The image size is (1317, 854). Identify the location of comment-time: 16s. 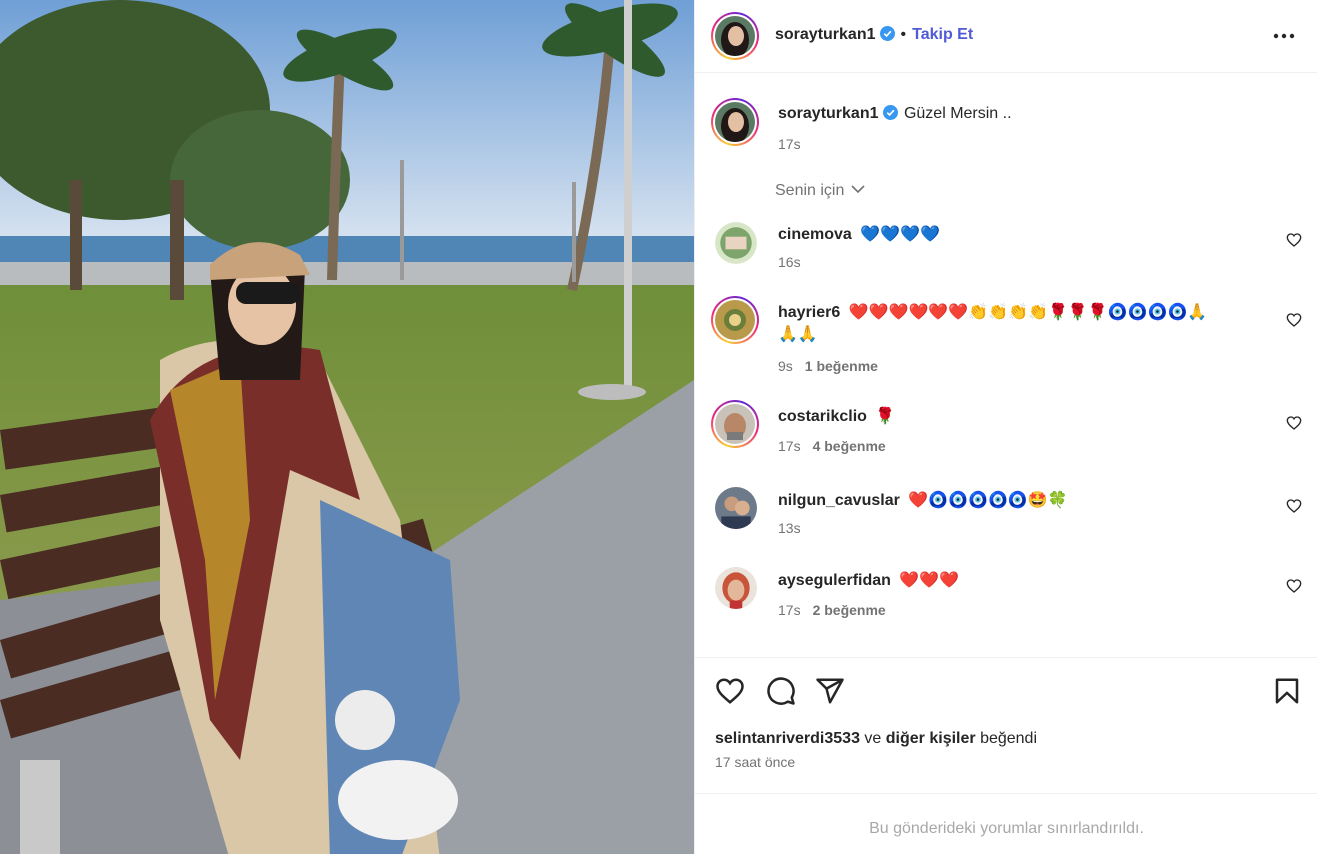
(789, 262).